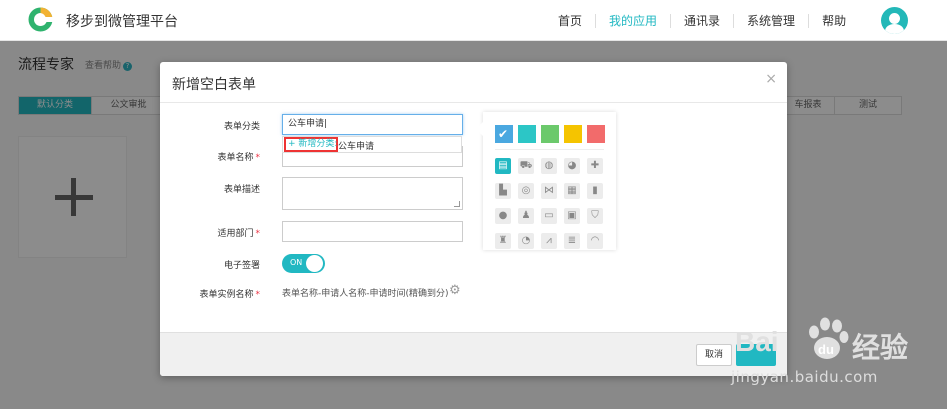  What do you see at coordinates (595, 216) in the screenshot?
I see `cart-icon: ⛉` at bounding box center [595, 216].